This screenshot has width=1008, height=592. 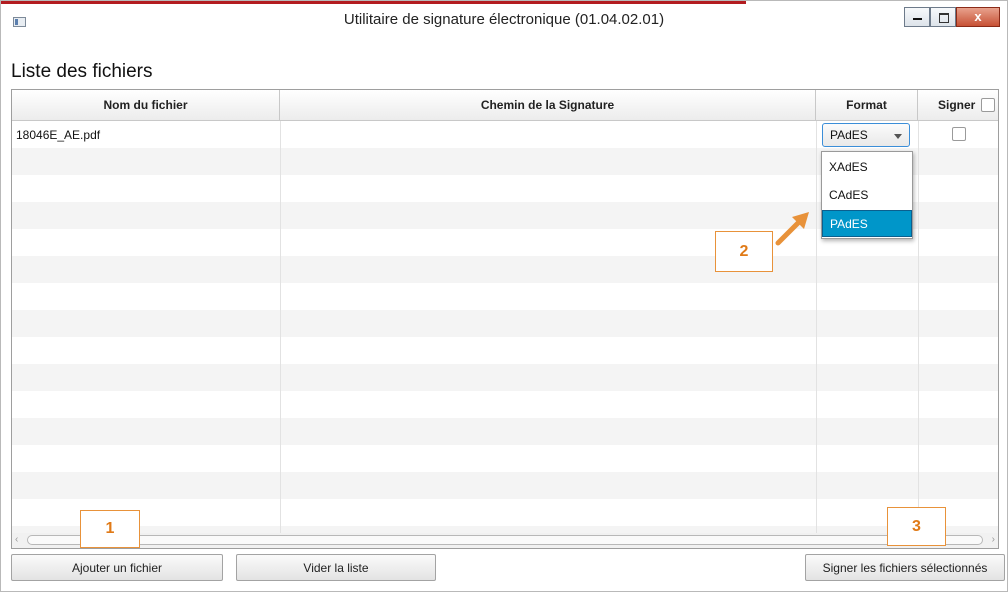 I want to click on page-title: Liste des fichiers, so click(x=82, y=71).